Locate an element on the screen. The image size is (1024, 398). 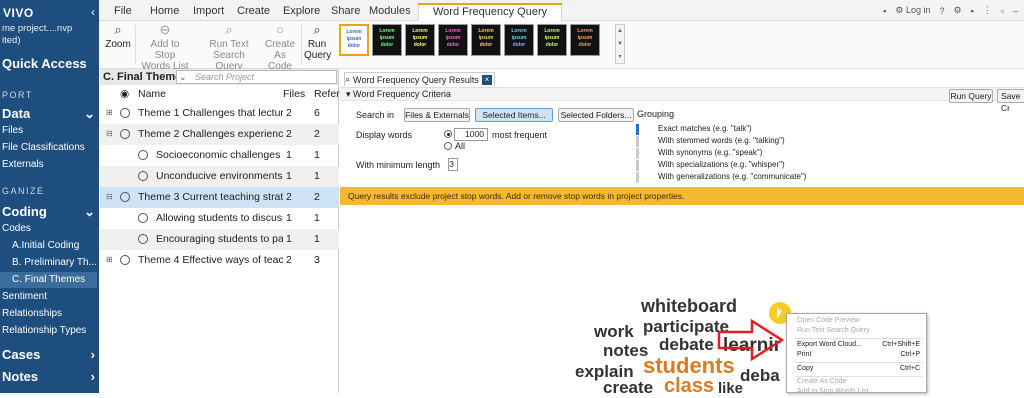
tab-explore: Explore is located at coordinates (301, 11).